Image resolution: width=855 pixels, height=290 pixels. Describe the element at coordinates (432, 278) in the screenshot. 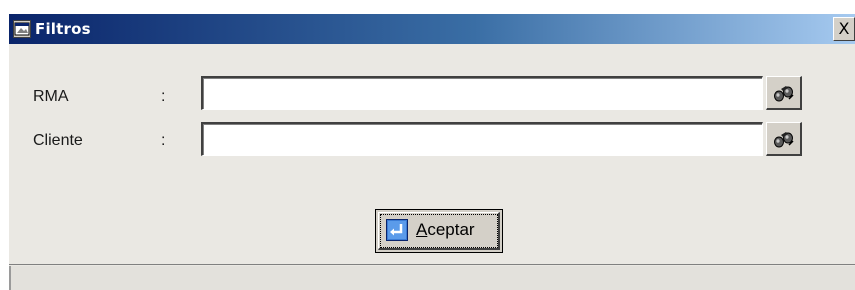

I see `status-bar` at that location.